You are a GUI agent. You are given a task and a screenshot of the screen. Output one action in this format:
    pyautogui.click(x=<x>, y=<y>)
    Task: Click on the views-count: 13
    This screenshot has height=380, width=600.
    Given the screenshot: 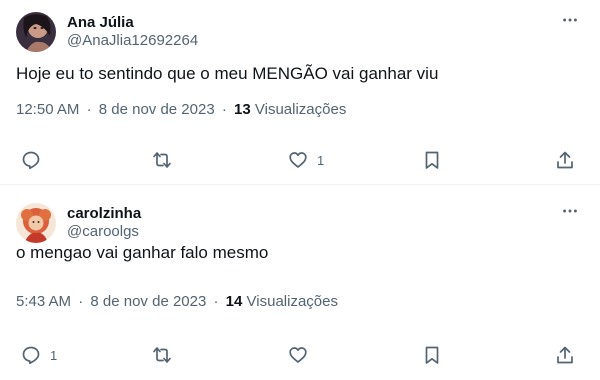 What is the action you would take?
    pyautogui.click(x=242, y=109)
    